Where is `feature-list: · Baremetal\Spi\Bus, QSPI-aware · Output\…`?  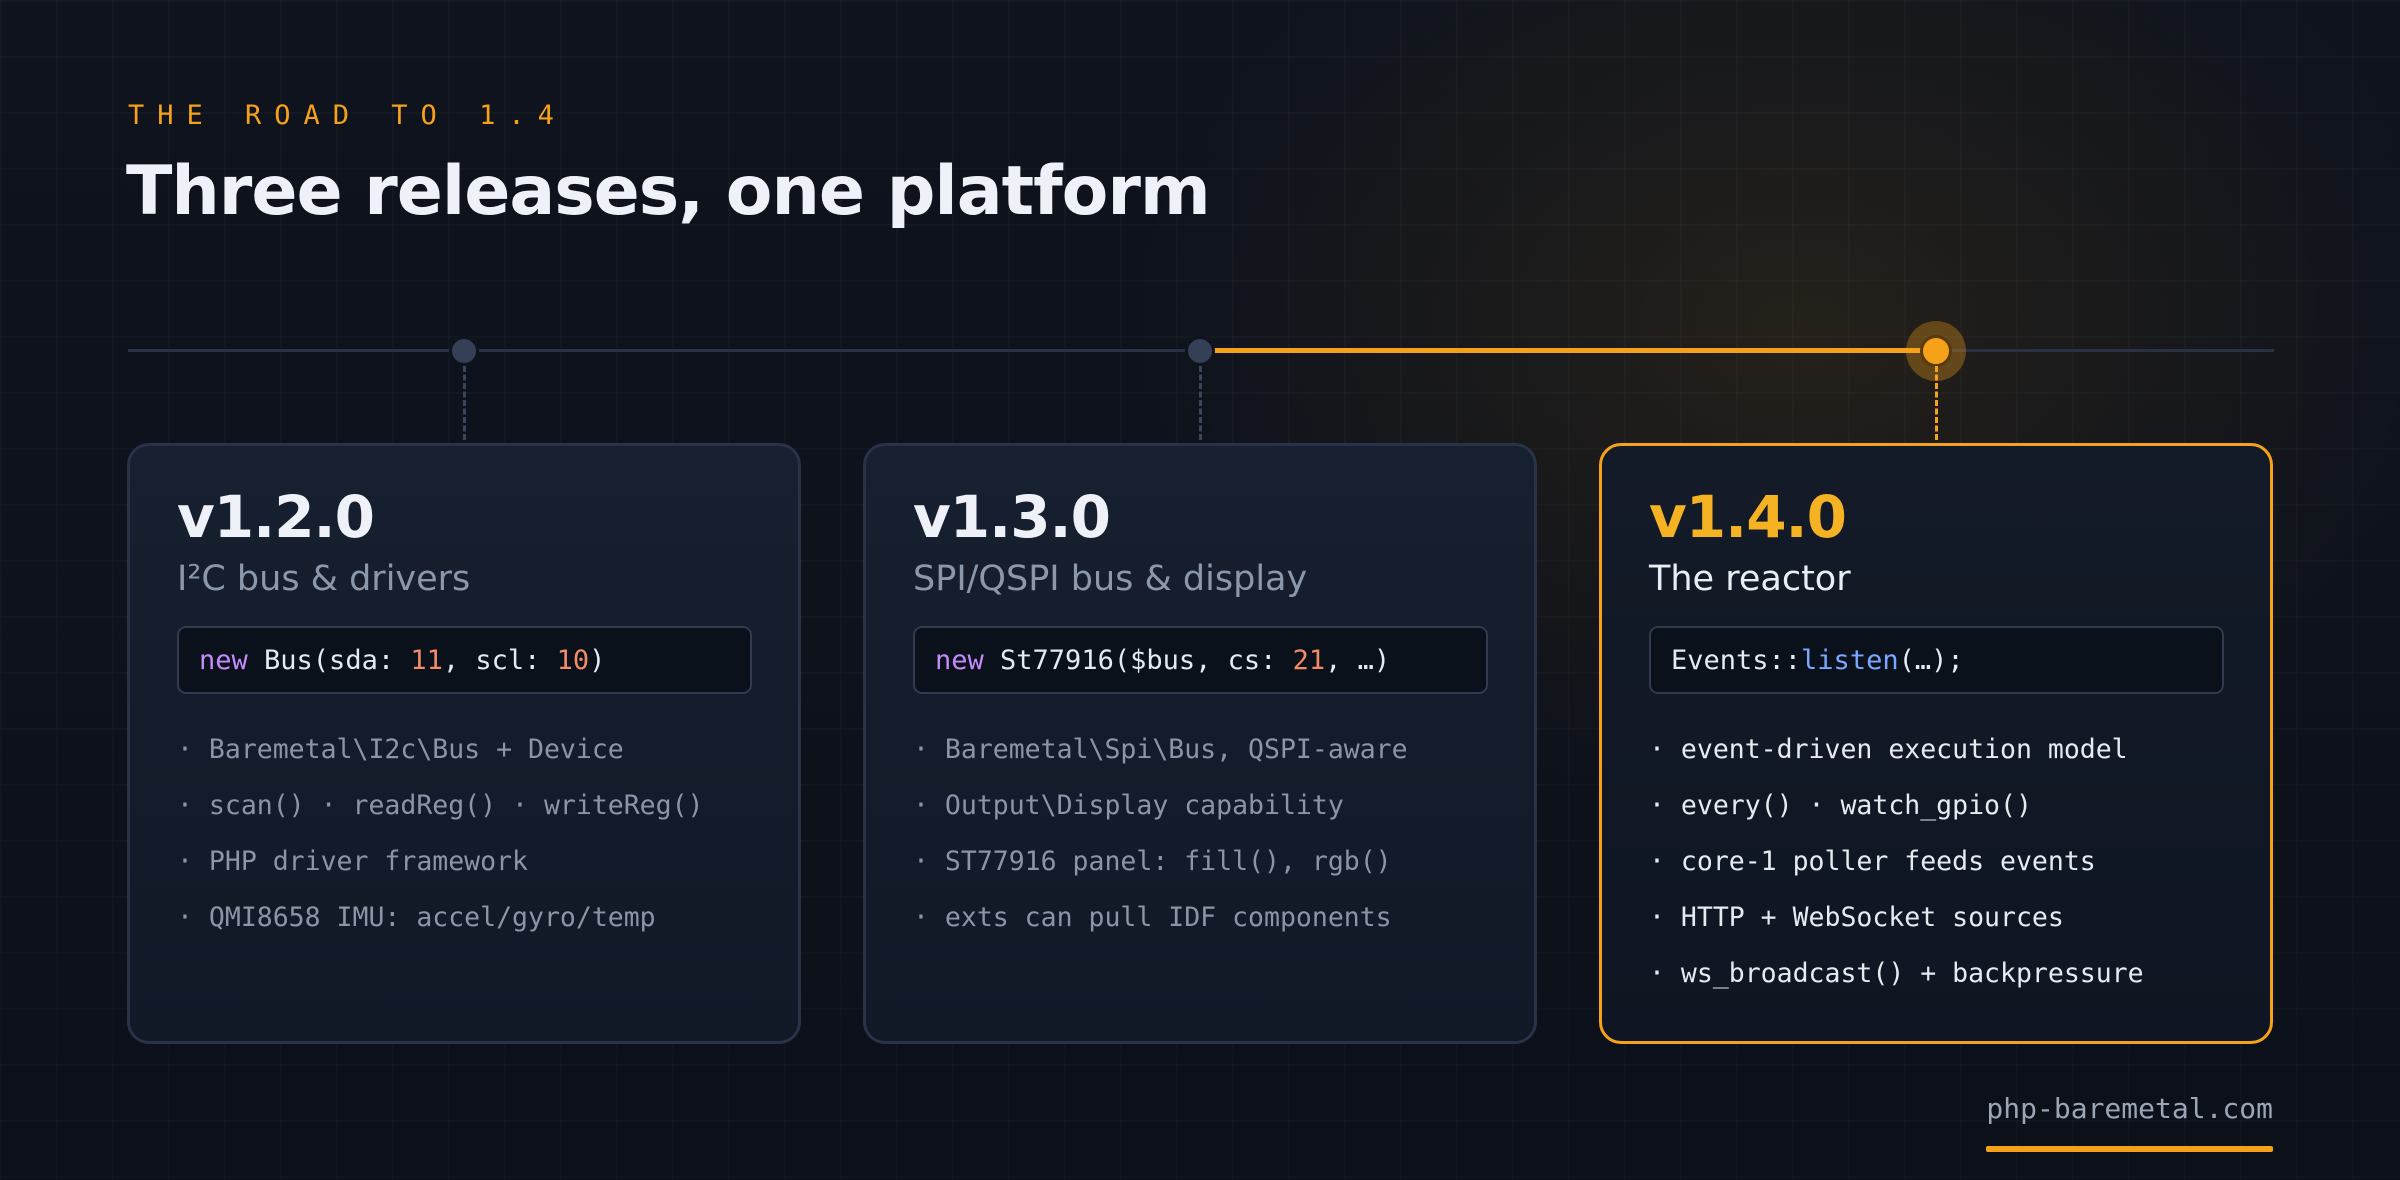 feature-list: · Baremetal\Spi\Bus, QSPI-aware · Output\… is located at coordinates (1200, 844).